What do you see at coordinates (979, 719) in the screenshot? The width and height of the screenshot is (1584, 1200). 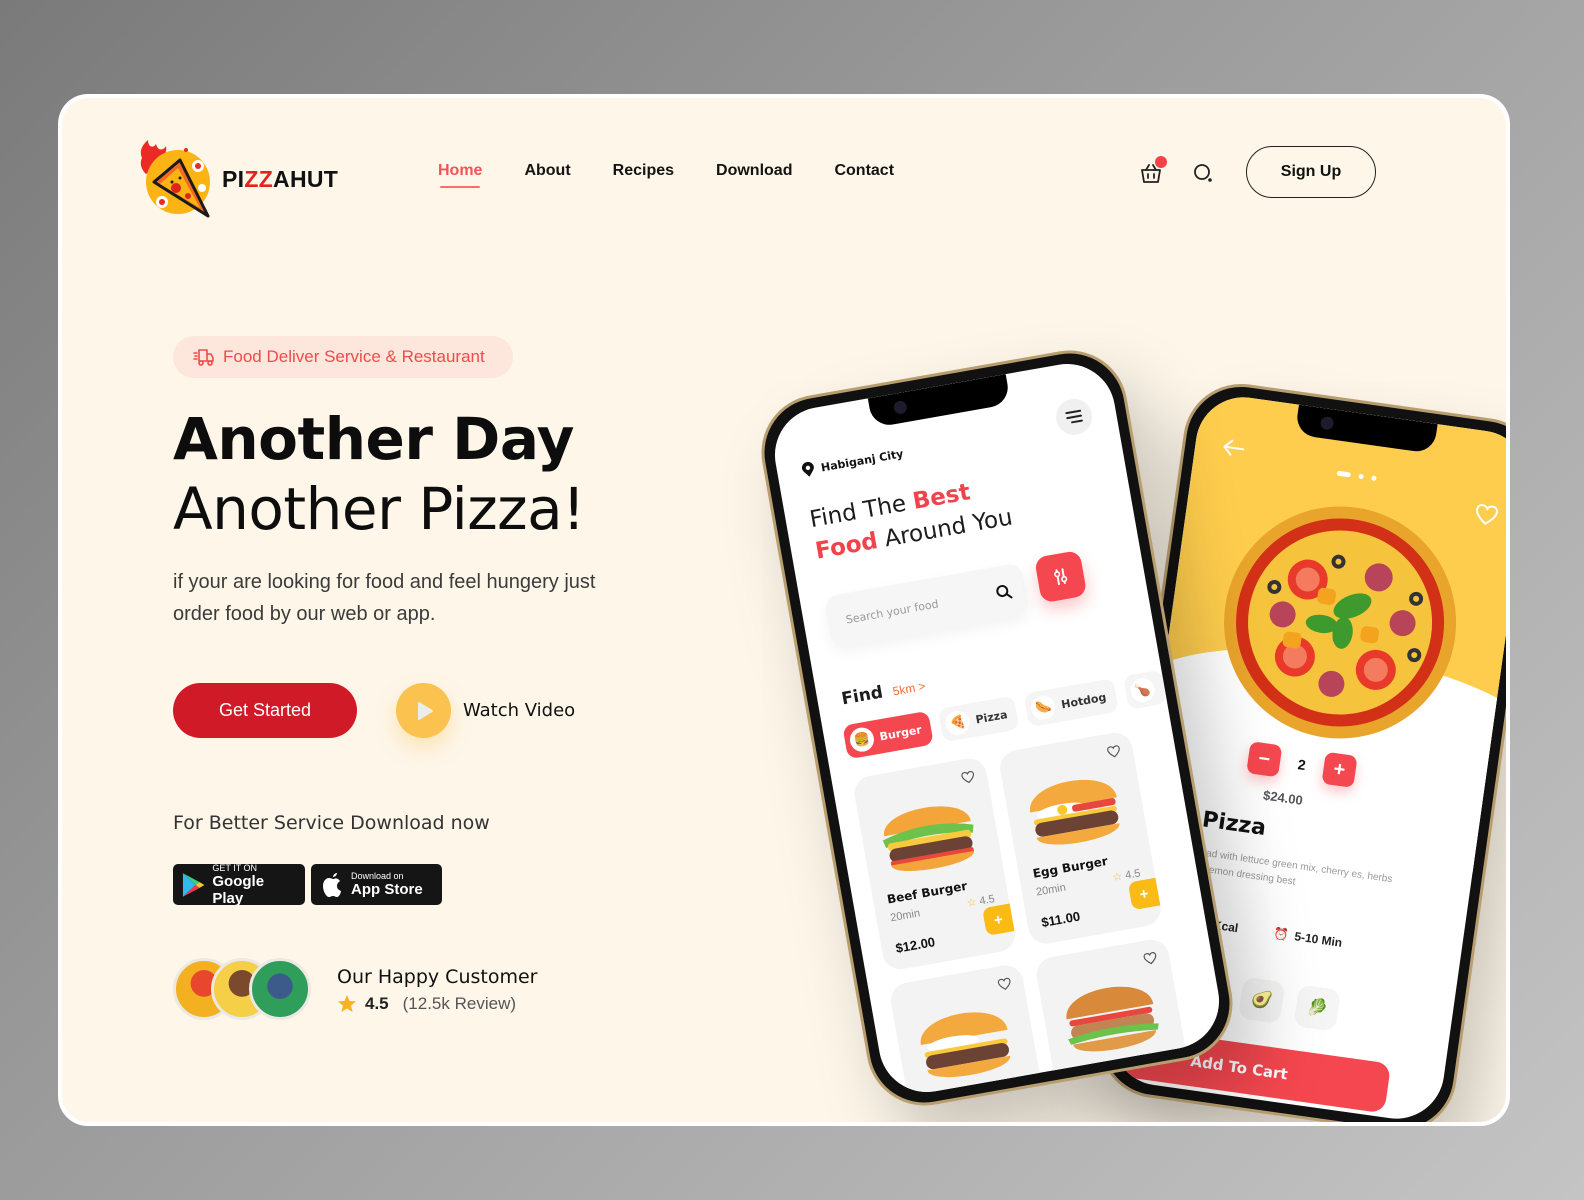 I see `category-pizza: 🍕 Pizza` at bounding box center [979, 719].